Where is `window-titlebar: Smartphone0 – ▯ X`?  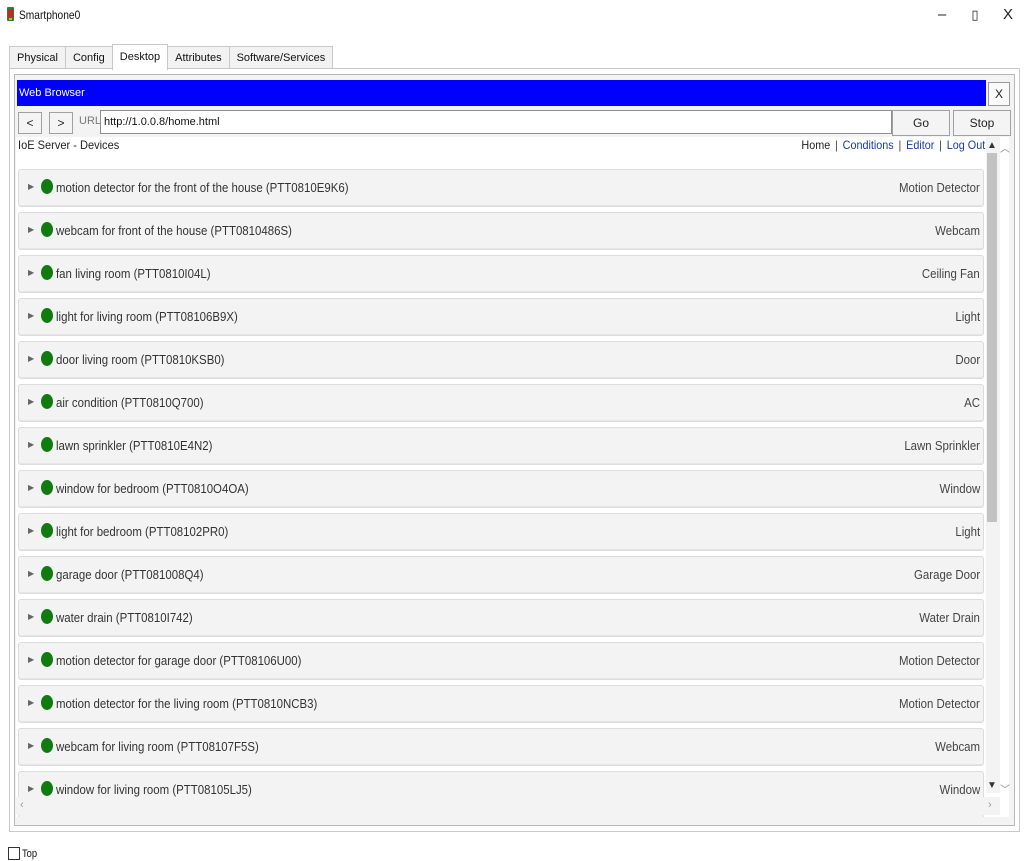 window-titlebar: Smartphone0 – ▯ X is located at coordinates (512, 15).